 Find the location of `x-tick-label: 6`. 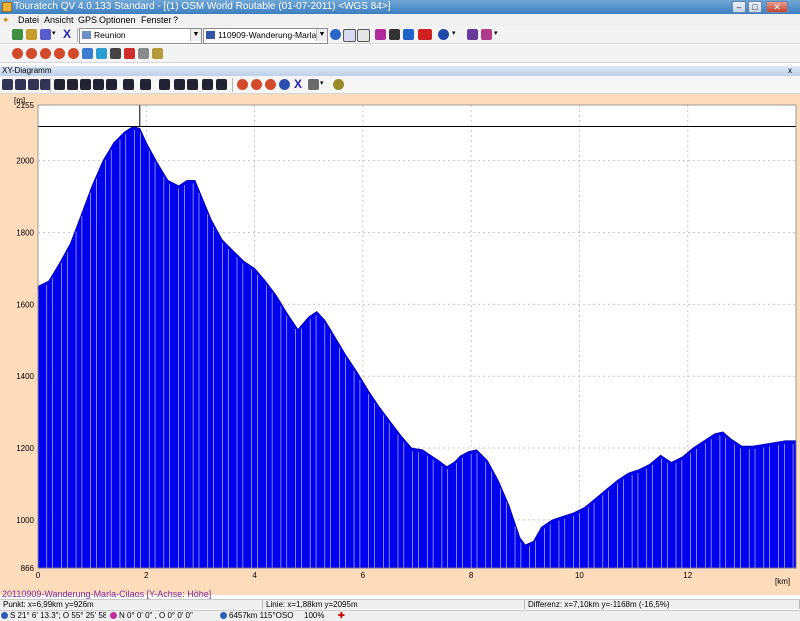

x-tick-label: 6 is located at coordinates (363, 575).